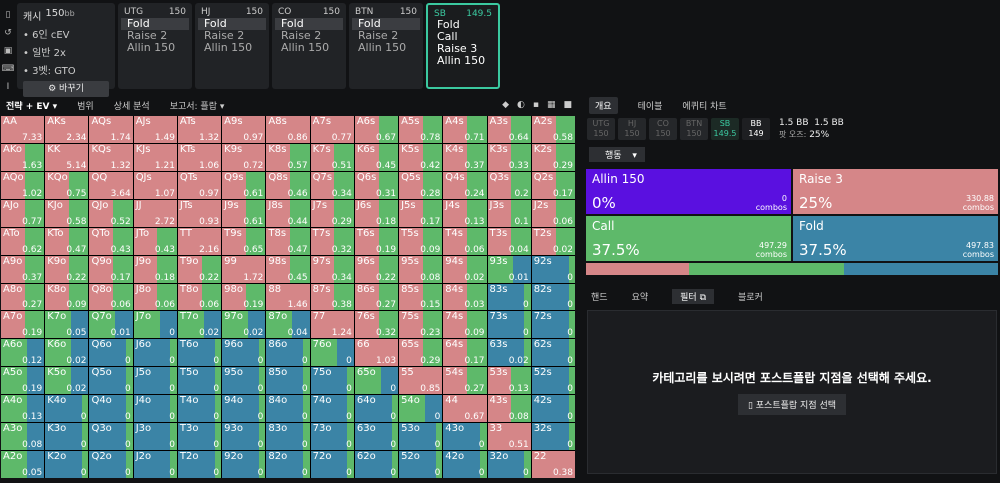  Describe the element at coordinates (509, 297) in the screenshot. I see `hand-cell: 83s 0` at that location.